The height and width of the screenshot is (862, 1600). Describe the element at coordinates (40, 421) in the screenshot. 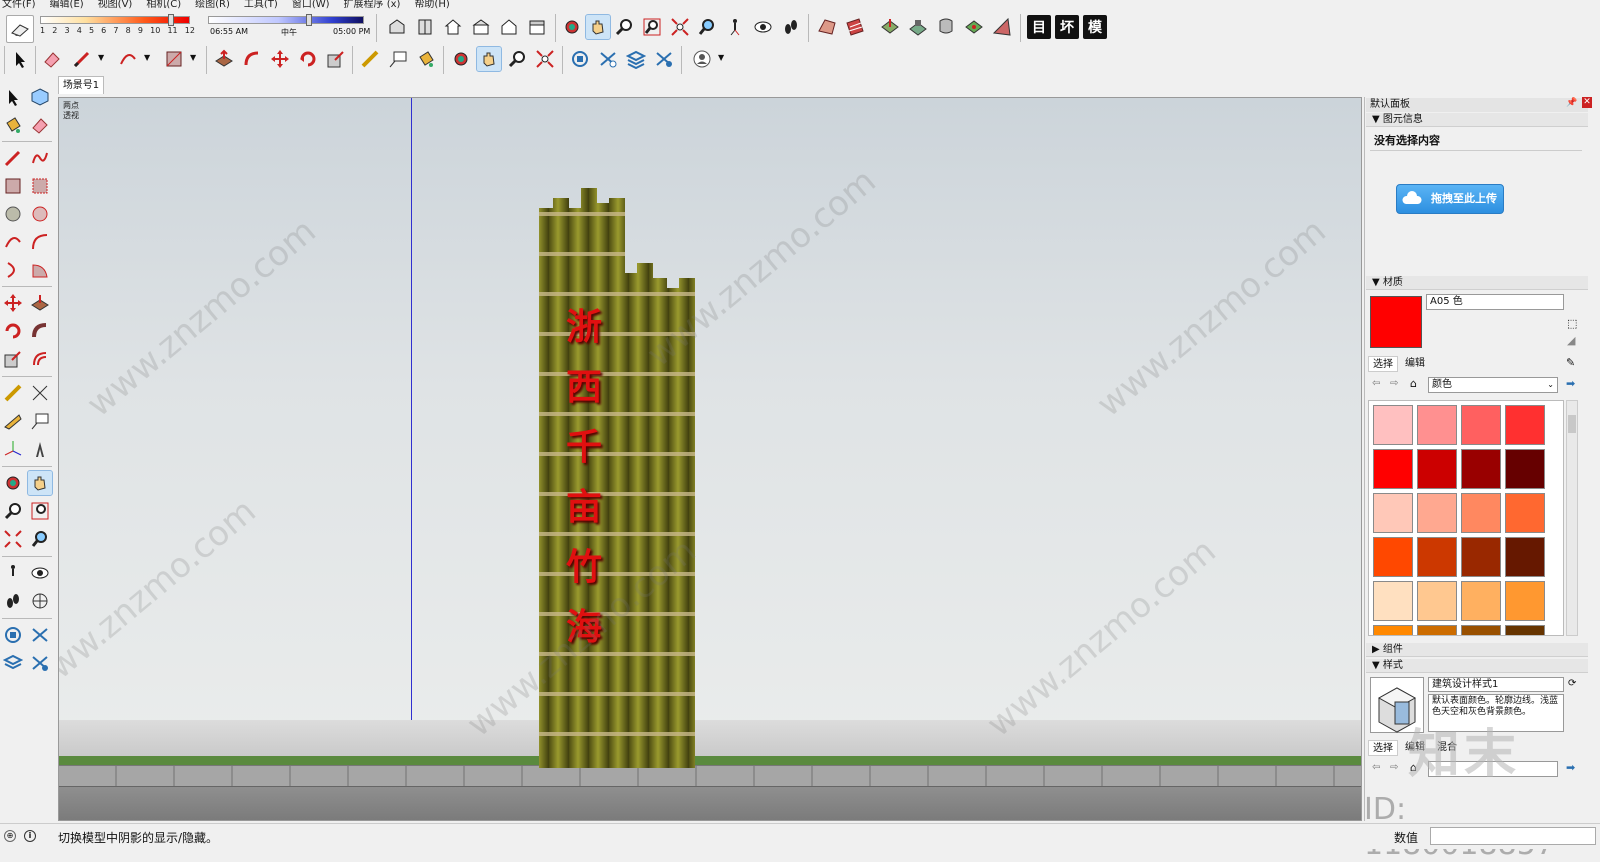

I see `left-text-button` at that location.